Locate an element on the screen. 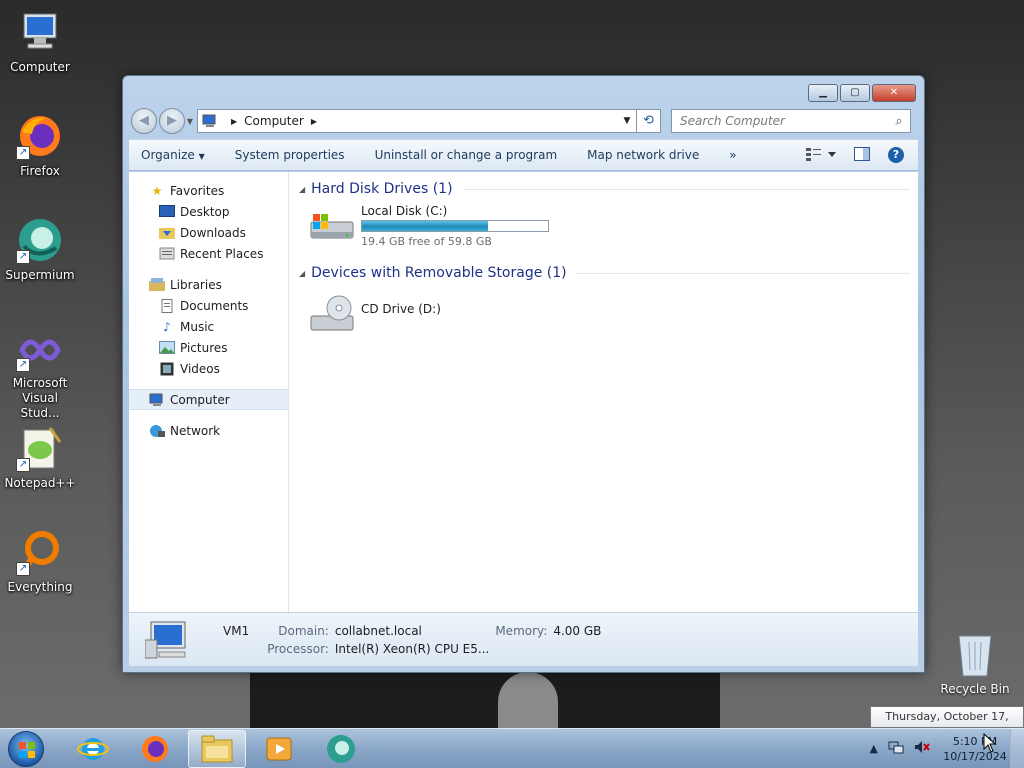 The height and width of the screenshot is (768, 1024). nav-item-favorites: ★ Favorites is located at coordinates (208, 190).